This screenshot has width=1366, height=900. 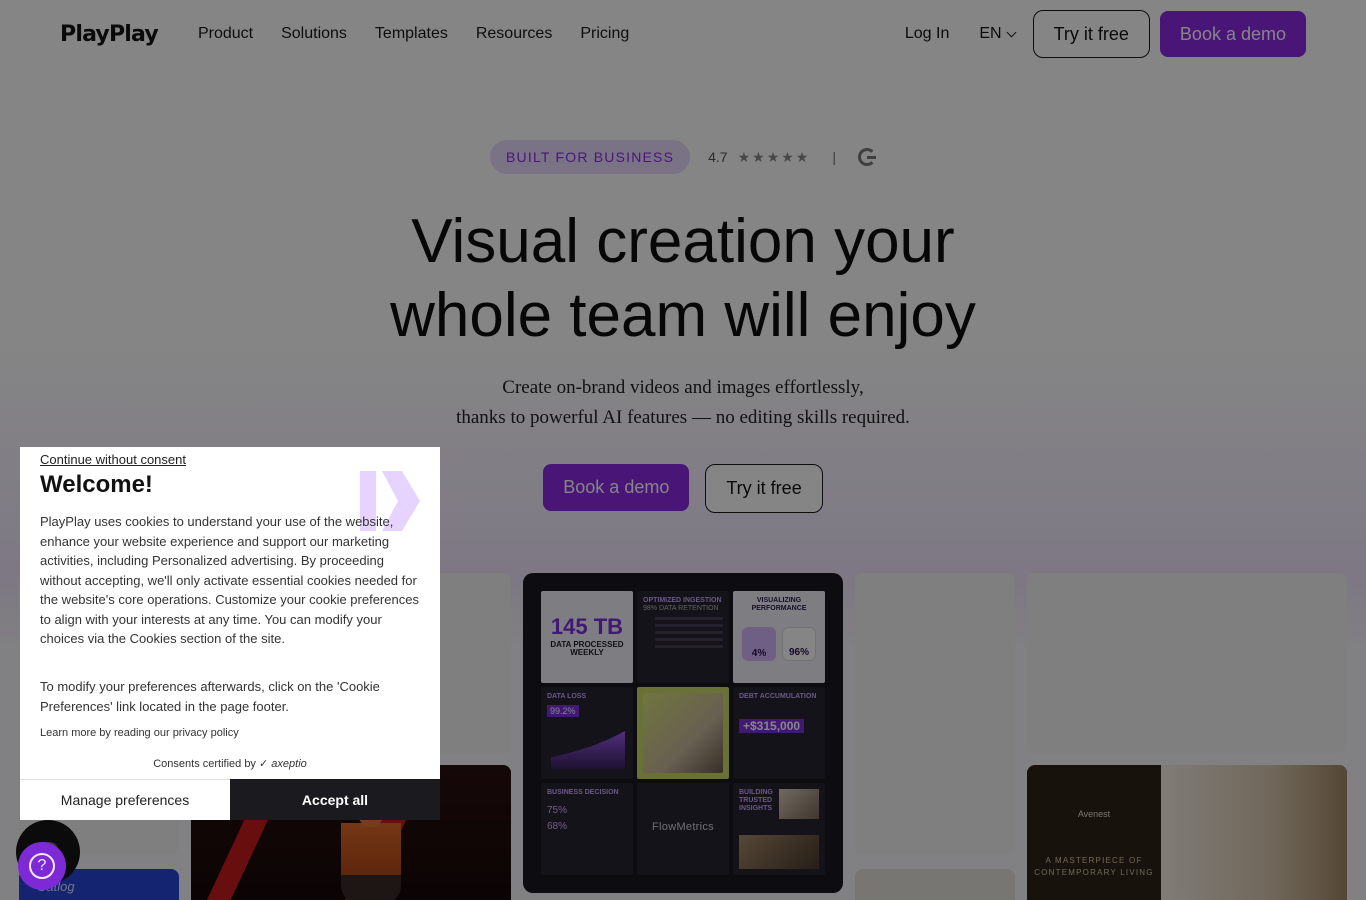 I want to click on certified-label: Consents certified by, so click(x=204, y=764).